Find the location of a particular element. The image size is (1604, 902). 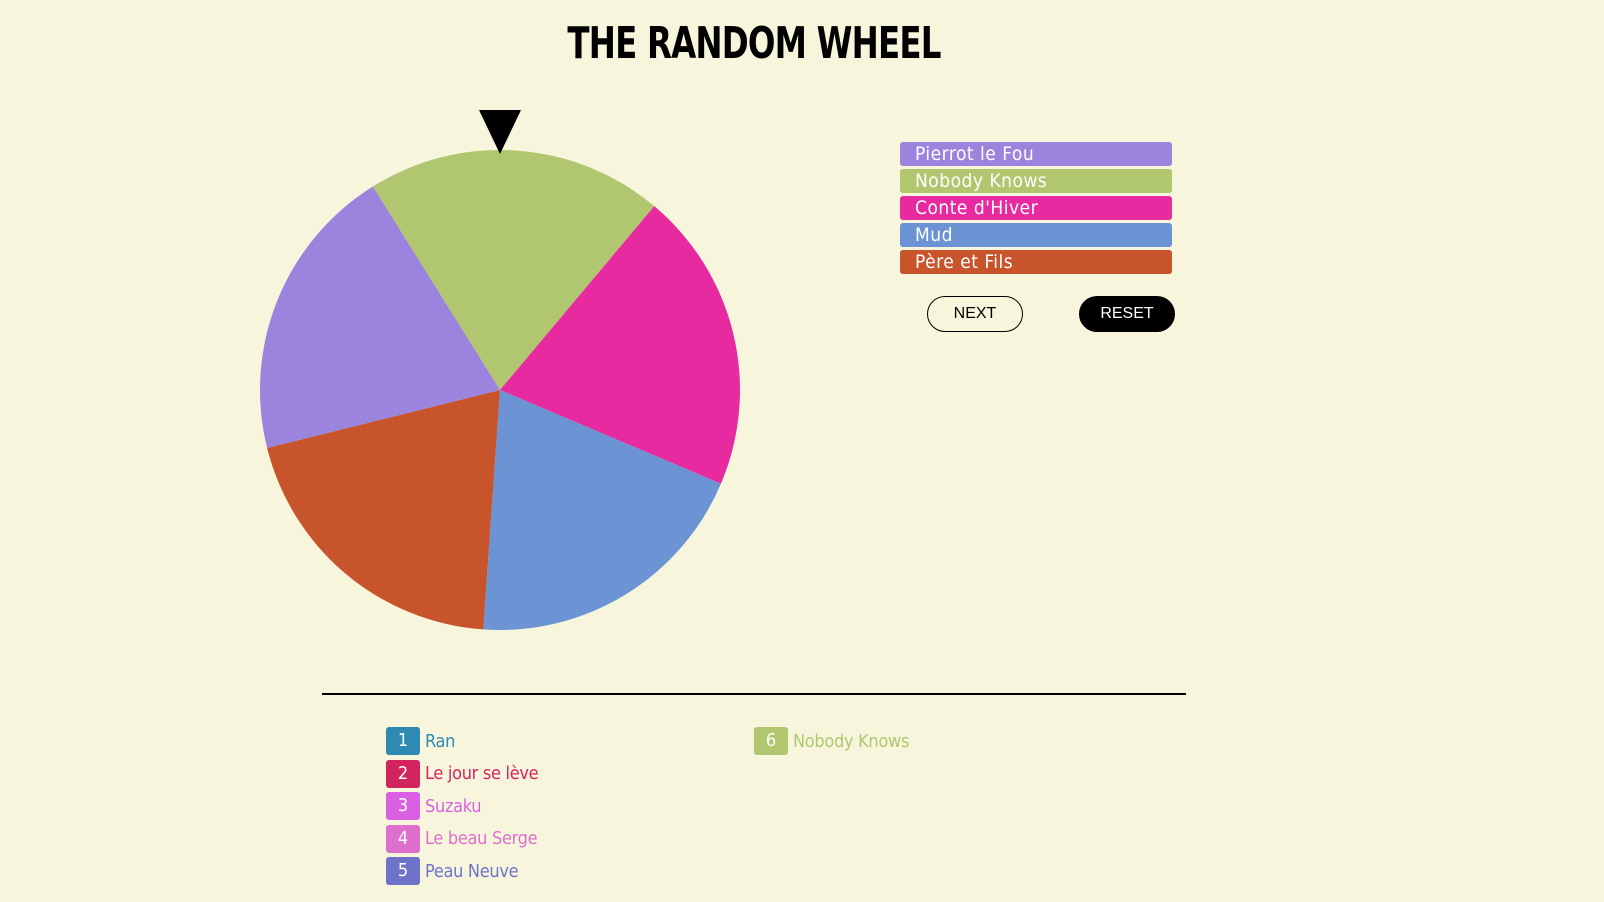

movie-list-item: Conte d'Hiver is located at coordinates (1036, 208).